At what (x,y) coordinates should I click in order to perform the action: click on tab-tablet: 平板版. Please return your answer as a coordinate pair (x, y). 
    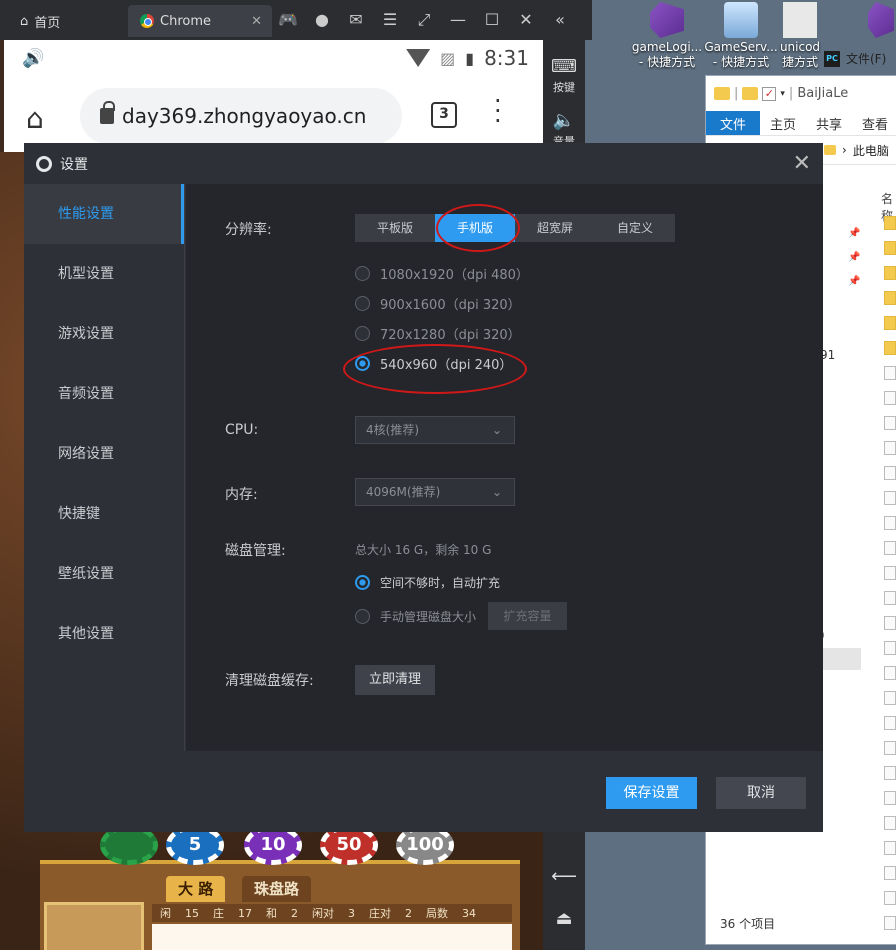
    Looking at the image, I should click on (395, 228).